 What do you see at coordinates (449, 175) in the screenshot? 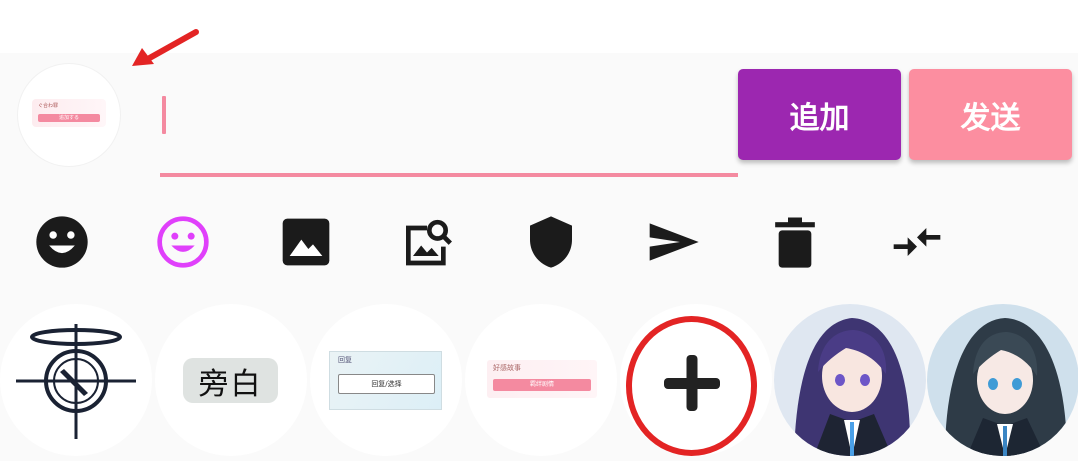
I see `input-underline` at bounding box center [449, 175].